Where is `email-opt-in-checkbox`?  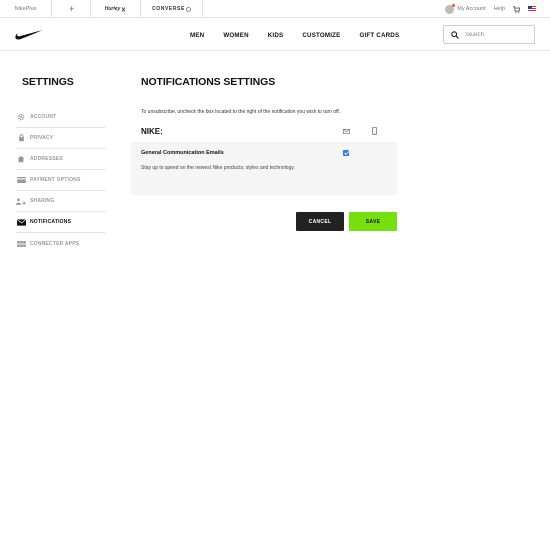 email-opt-in-checkbox is located at coordinates (346, 153).